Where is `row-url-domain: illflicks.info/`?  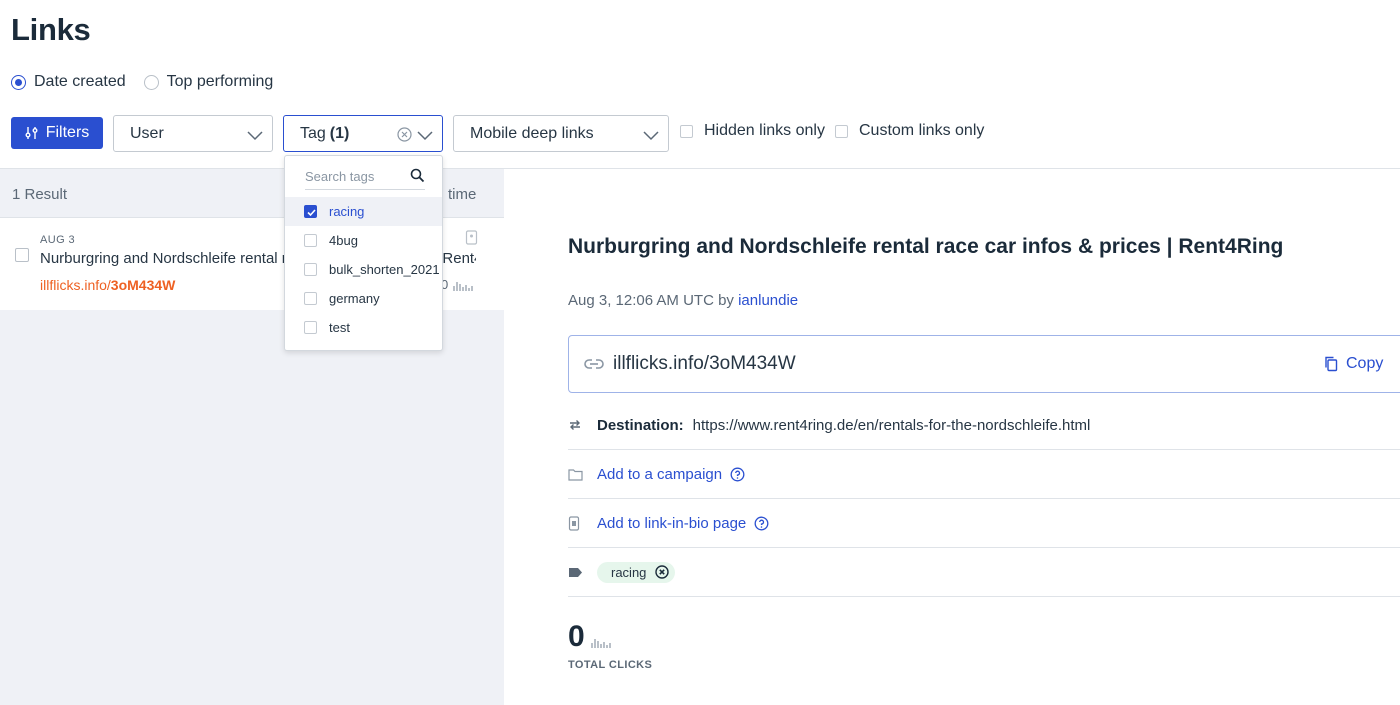 row-url-domain: illflicks.info/ is located at coordinates (75, 285).